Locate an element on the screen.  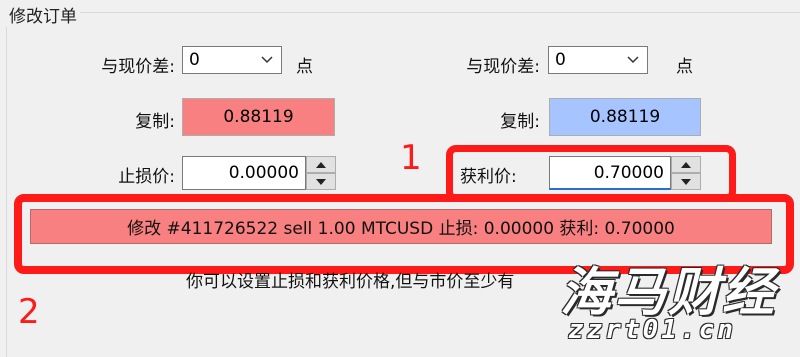
annotation-number-2: 2 is located at coordinates (29, 312).